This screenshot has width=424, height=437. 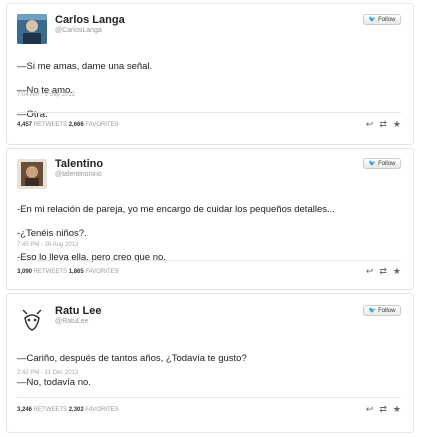 I want to click on tweet-date: 7:45 PM - 26 Aug 2012, so click(x=47, y=245).